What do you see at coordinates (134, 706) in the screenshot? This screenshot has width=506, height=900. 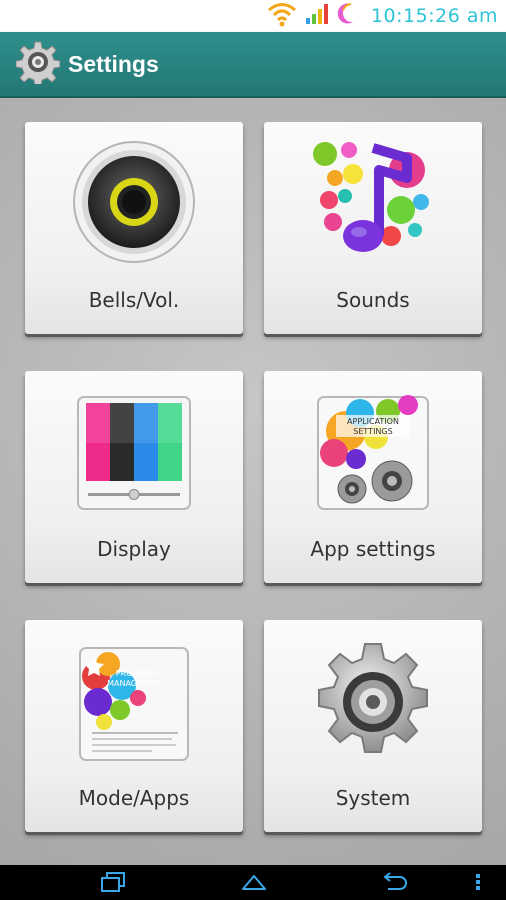 I see `program-management-icon: PROGRAM MANAGEMENT` at bounding box center [134, 706].